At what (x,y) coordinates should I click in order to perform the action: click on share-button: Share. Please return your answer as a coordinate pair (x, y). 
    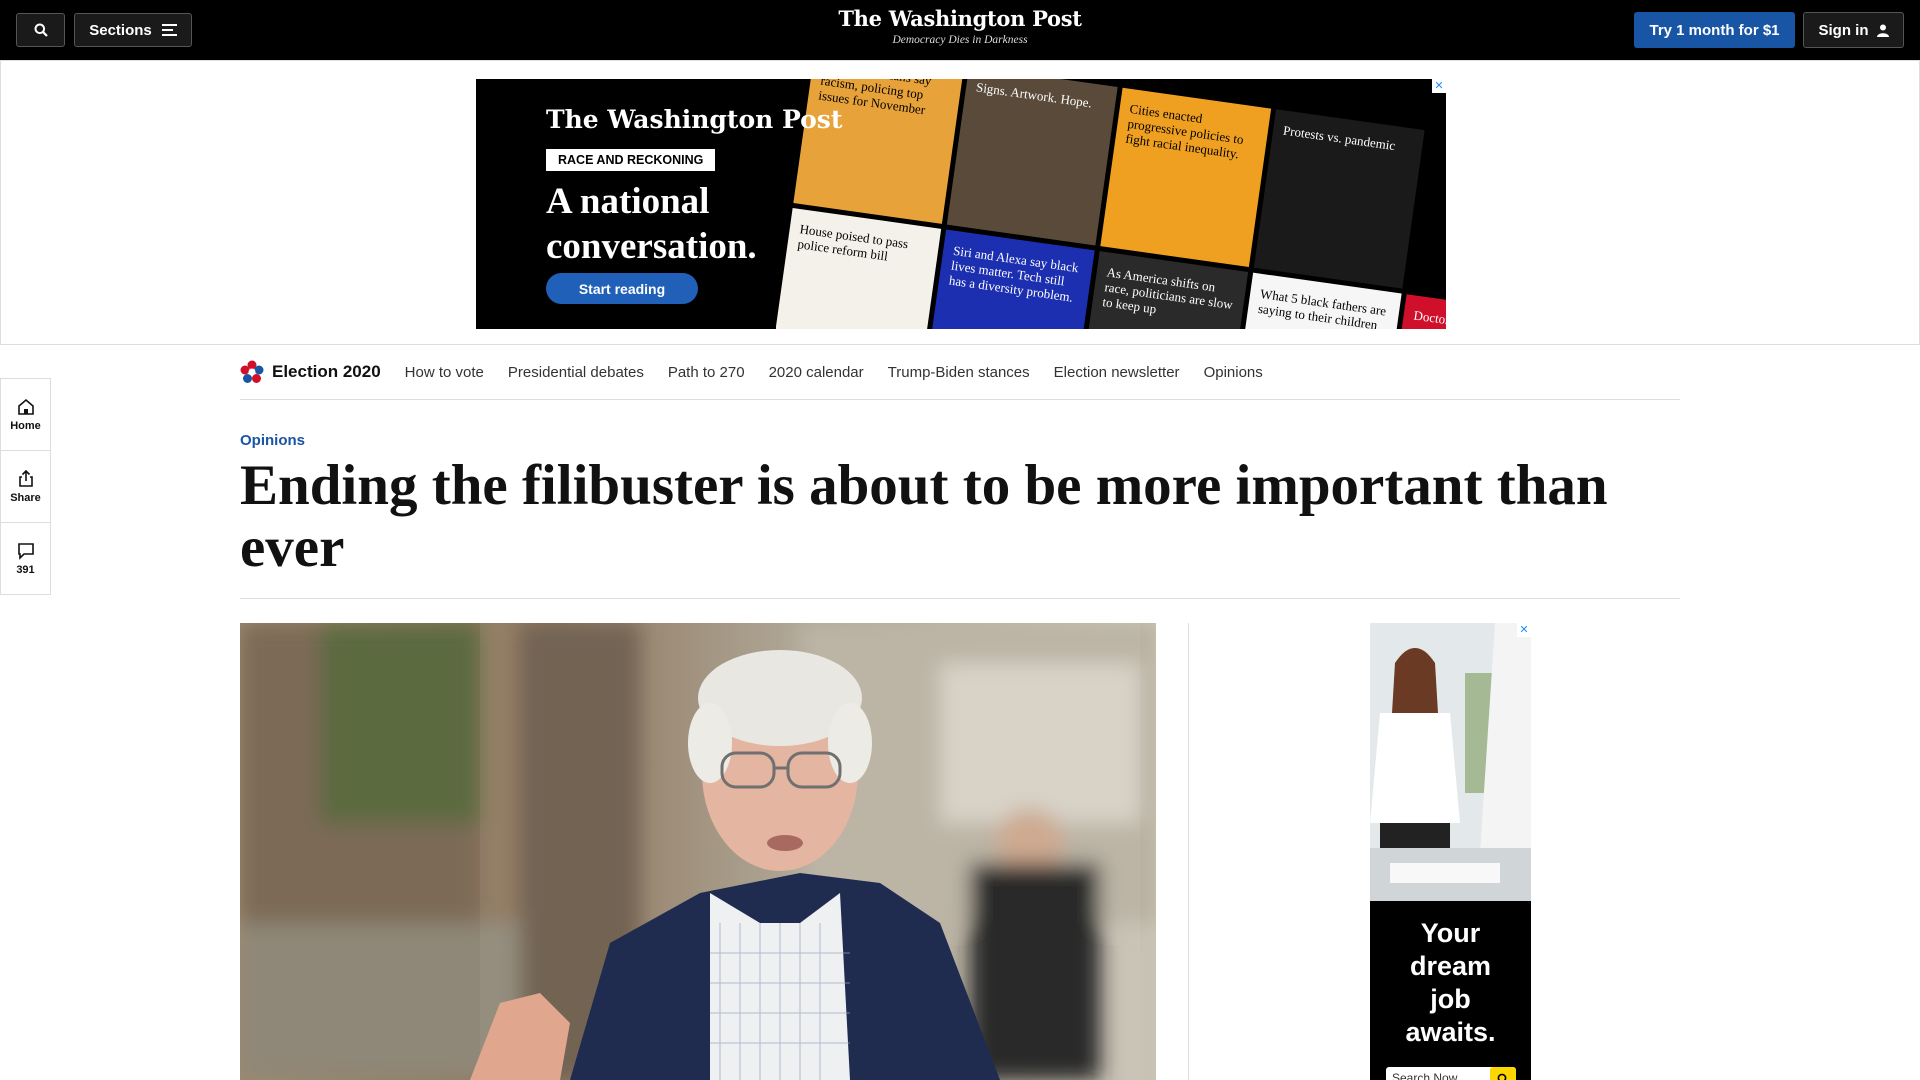
    Looking at the image, I should click on (25, 487).